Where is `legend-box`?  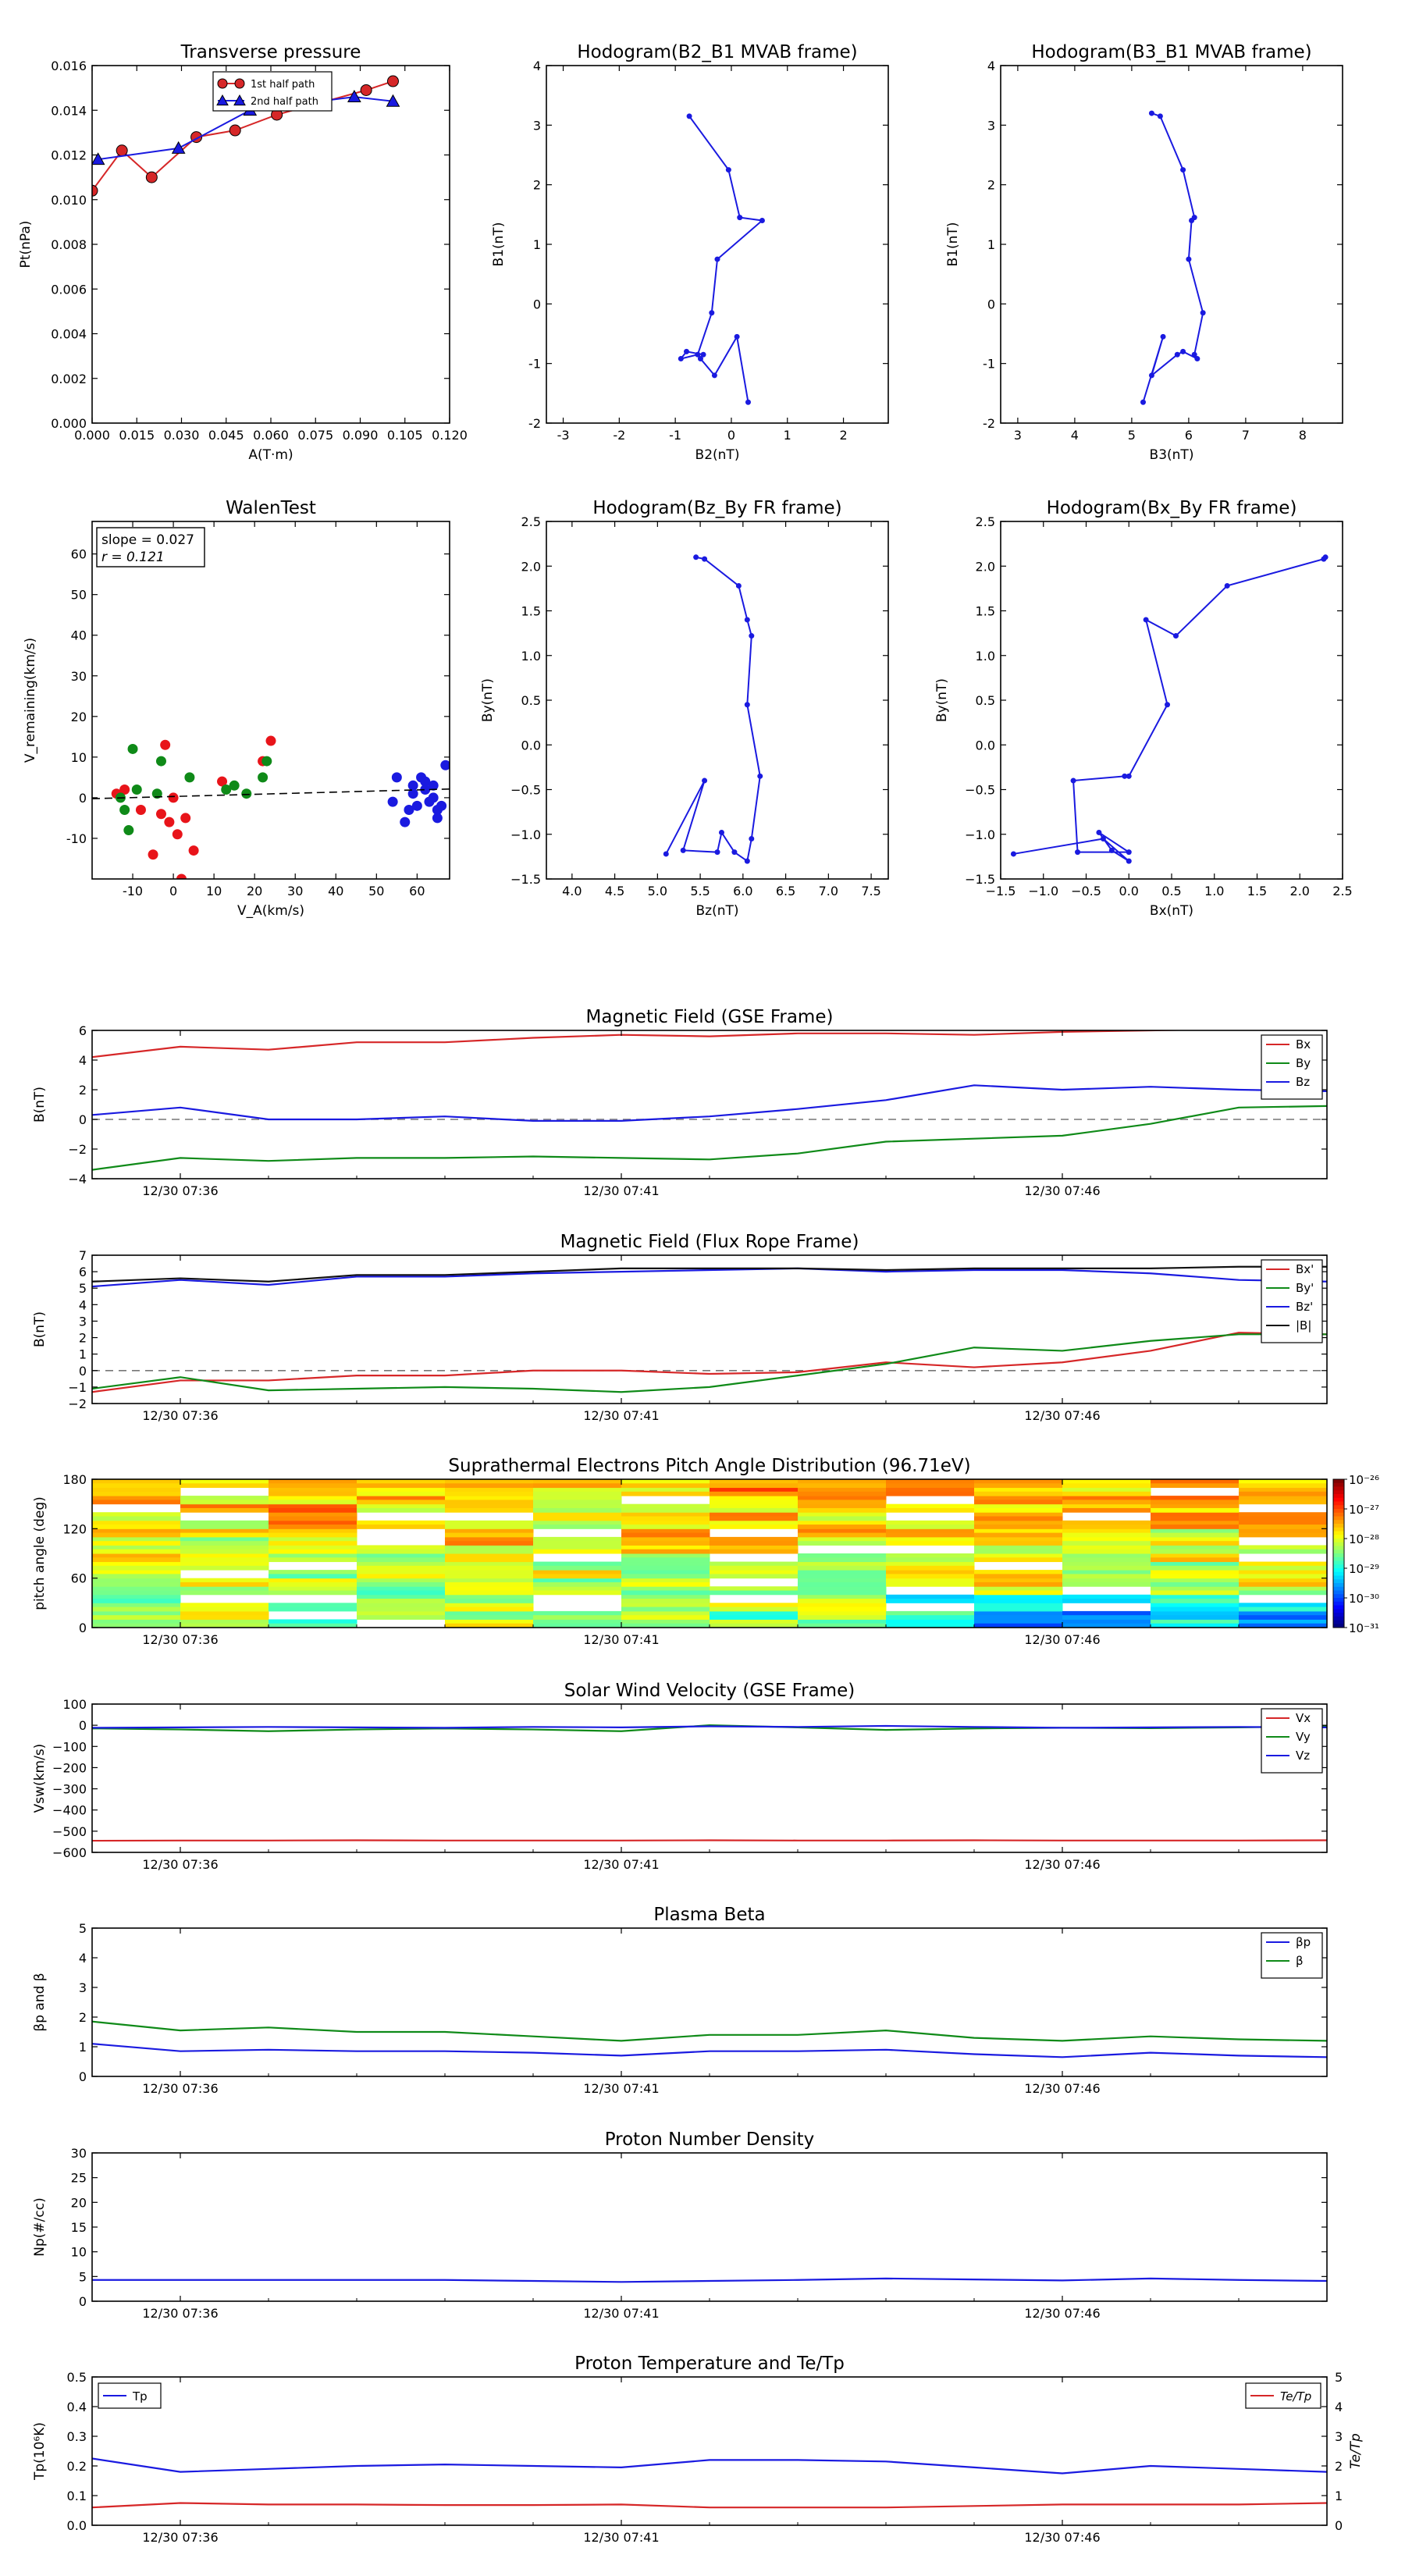 legend-box is located at coordinates (1292, 1956).